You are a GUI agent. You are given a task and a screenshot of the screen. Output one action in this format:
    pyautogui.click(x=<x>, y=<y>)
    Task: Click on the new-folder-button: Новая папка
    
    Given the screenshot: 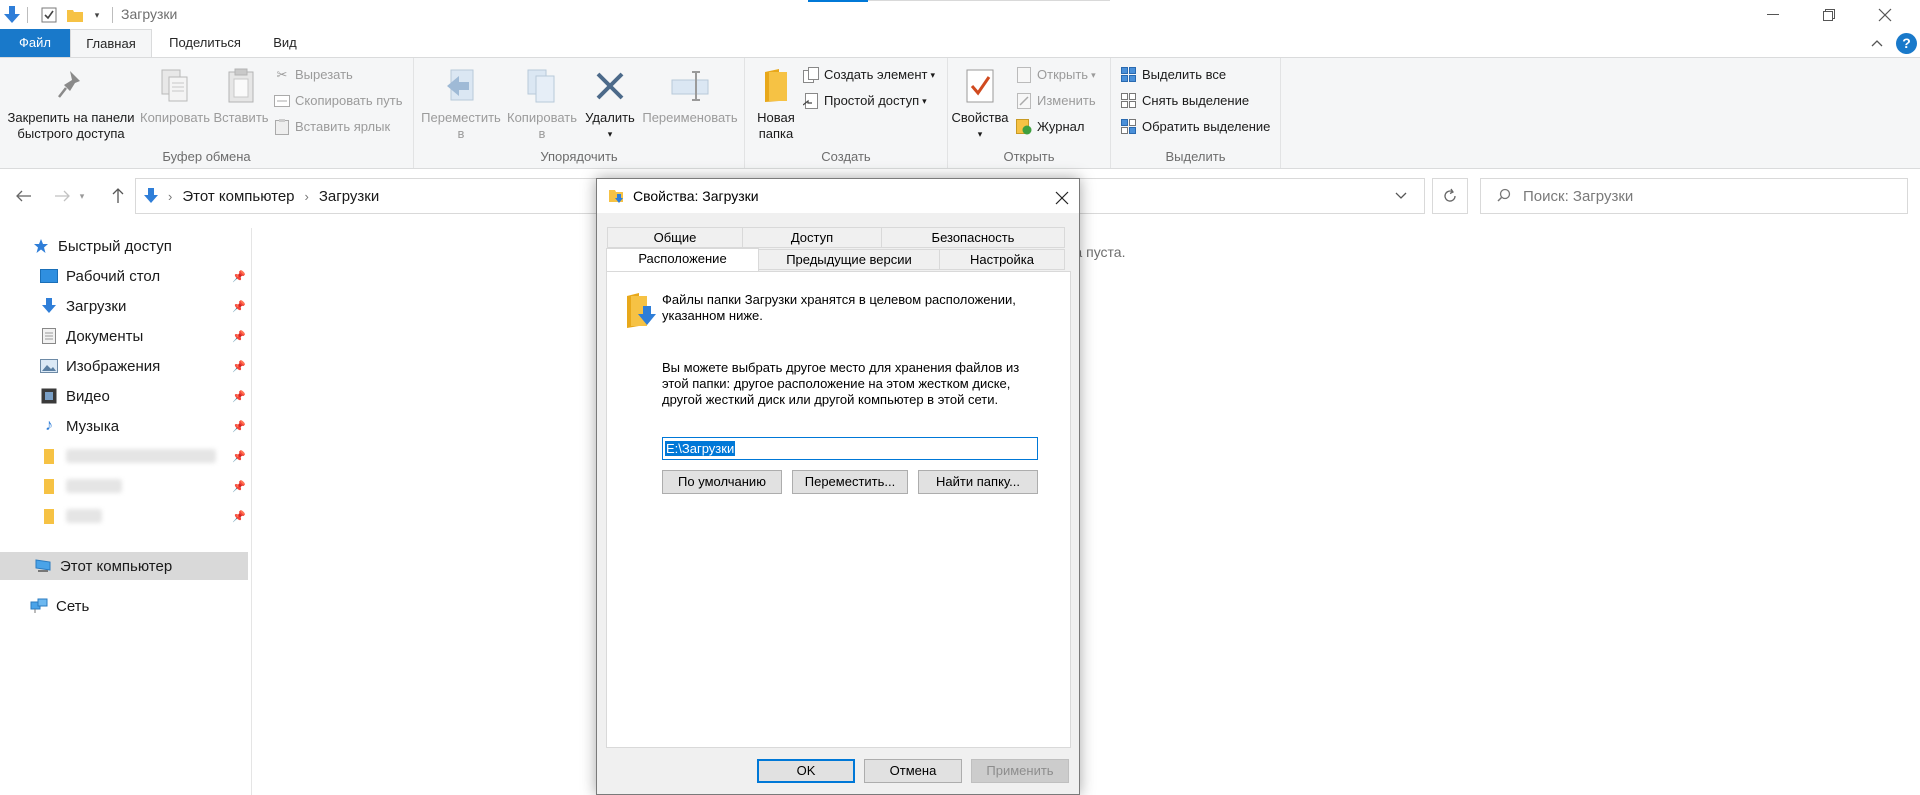 What is the action you would take?
    pyautogui.click(x=776, y=104)
    